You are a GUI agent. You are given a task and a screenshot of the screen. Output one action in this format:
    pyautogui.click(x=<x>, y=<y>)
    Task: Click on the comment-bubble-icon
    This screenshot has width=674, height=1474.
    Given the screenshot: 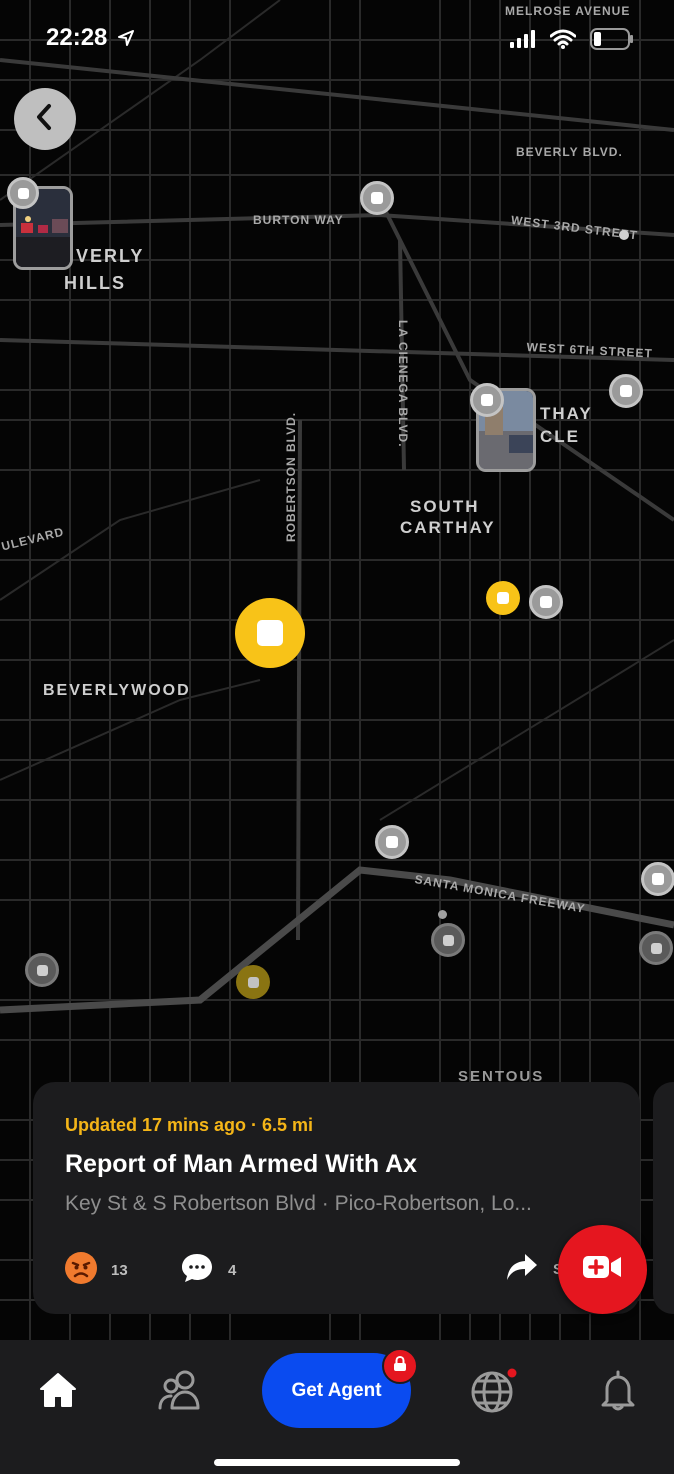 What is the action you would take?
    pyautogui.click(x=197, y=1270)
    